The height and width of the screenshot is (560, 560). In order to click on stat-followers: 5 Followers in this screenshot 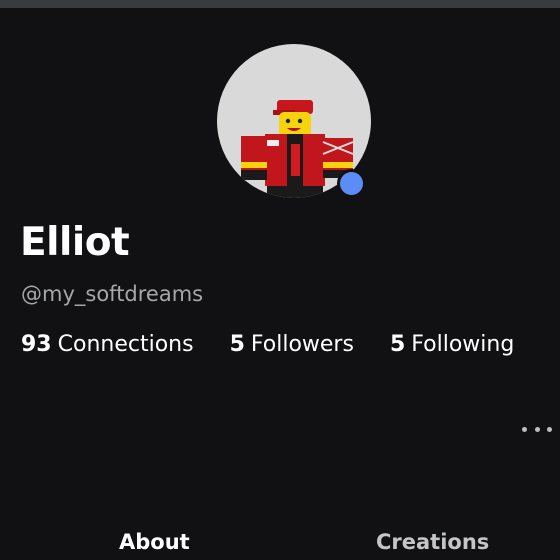, I will do `click(292, 345)`.